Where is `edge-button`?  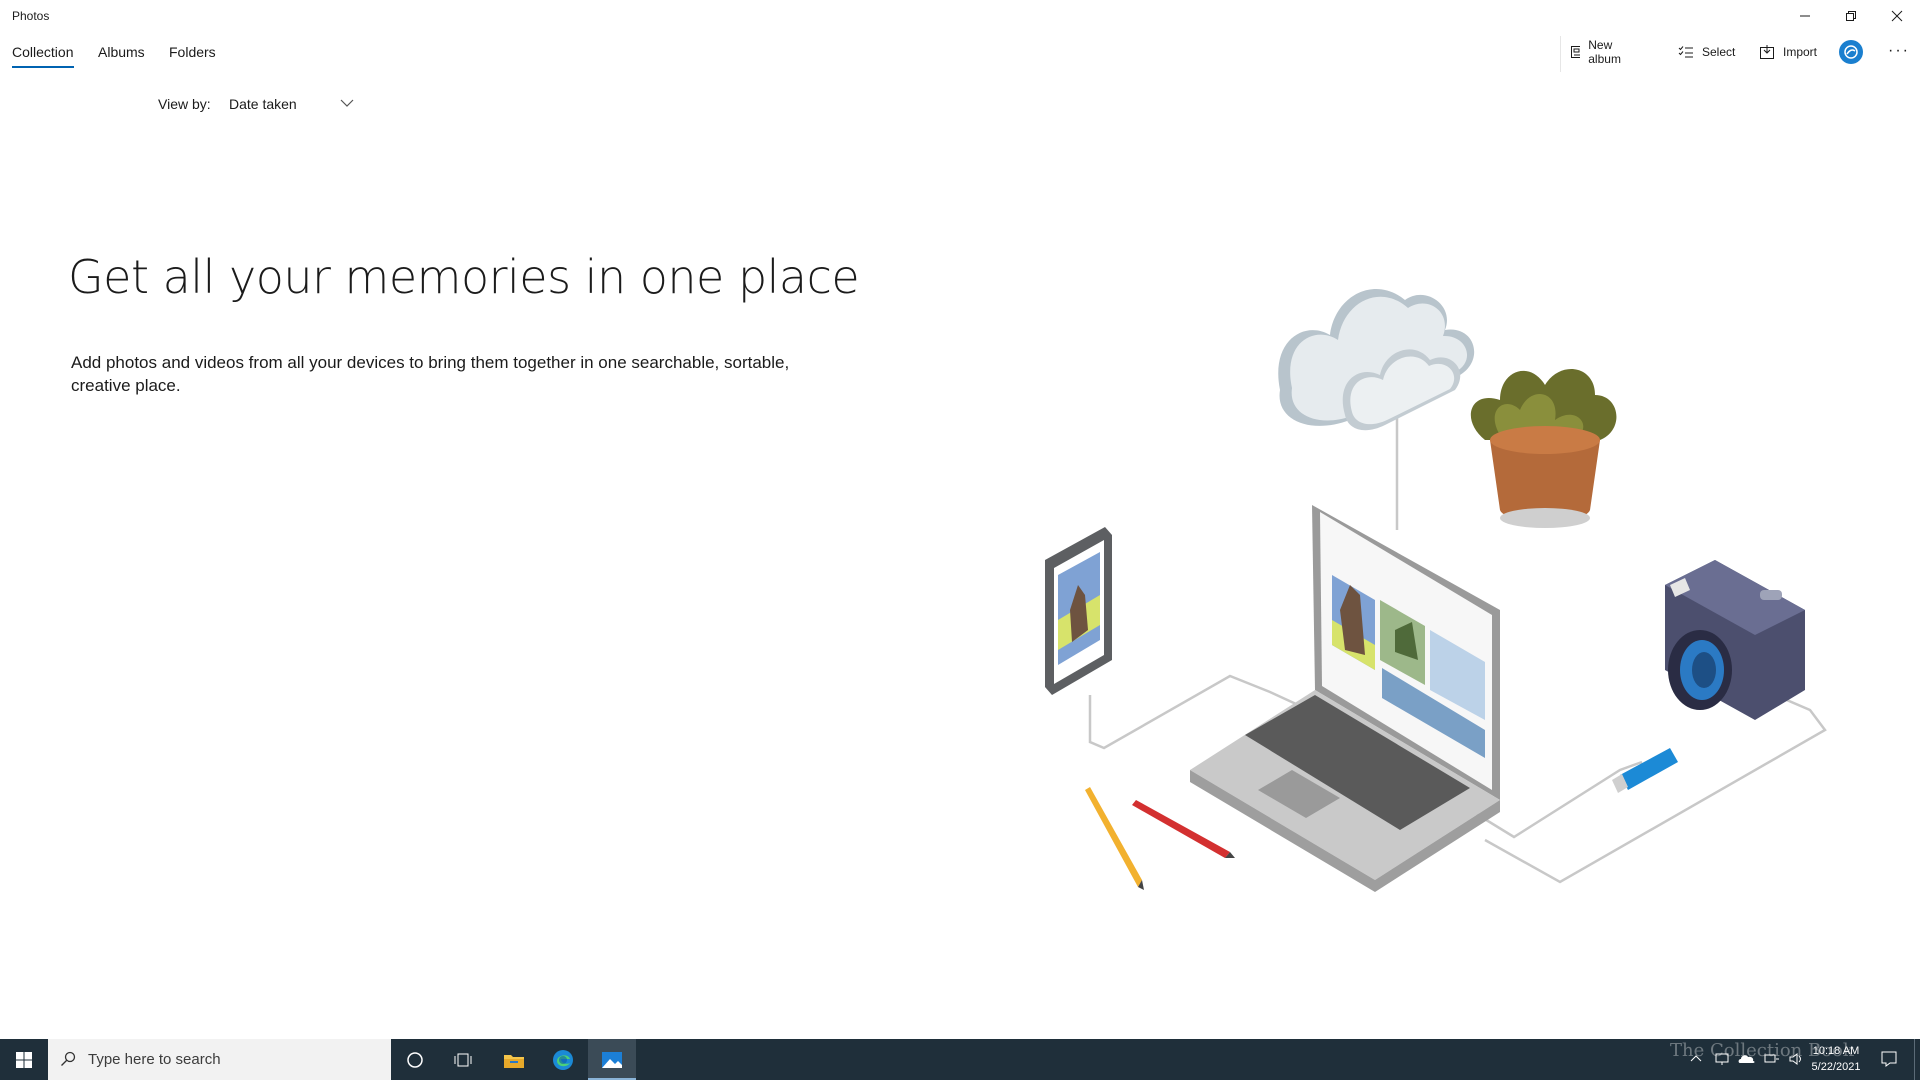
edge-button is located at coordinates (563, 1059).